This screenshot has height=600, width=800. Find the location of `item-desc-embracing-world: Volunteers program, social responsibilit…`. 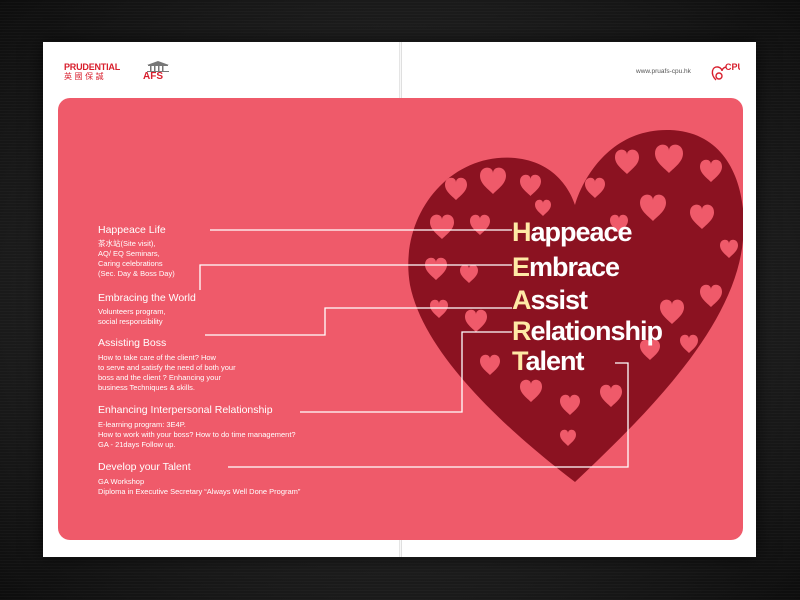

item-desc-embracing-world: Volunteers program, social responsibilit… is located at coordinates (132, 317).